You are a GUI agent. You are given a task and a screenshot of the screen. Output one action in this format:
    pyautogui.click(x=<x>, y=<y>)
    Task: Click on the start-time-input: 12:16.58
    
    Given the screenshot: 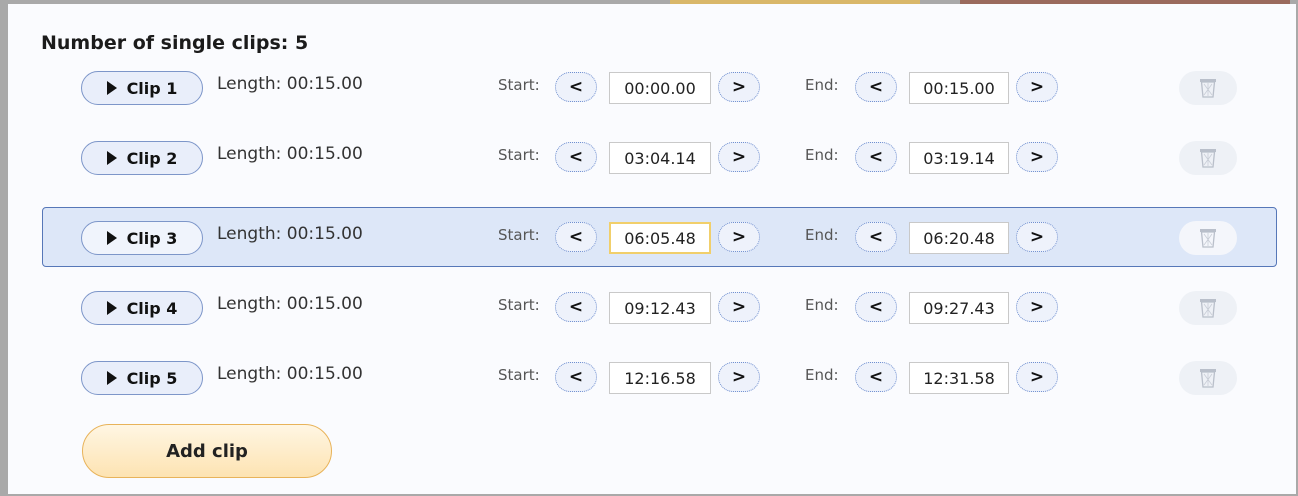 What is the action you would take?
    pyautogui.click(x=660, y=378)
    